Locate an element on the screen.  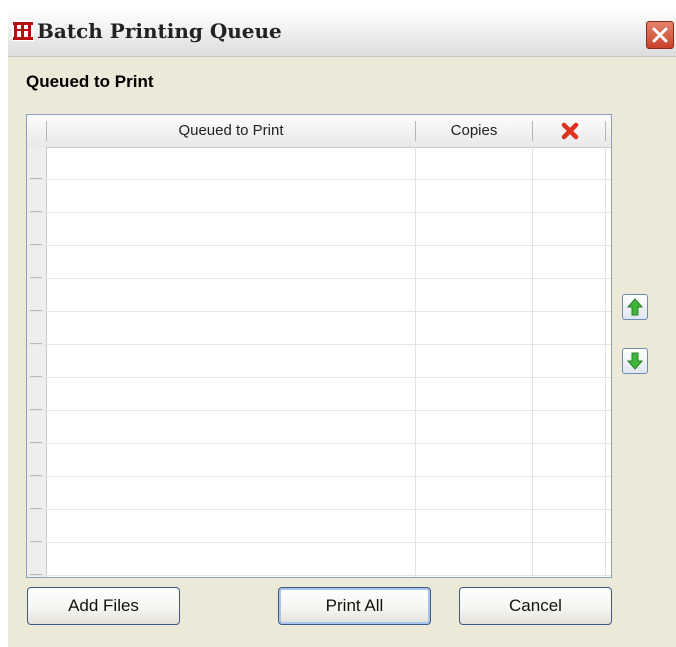
move-up-button is located at coordinates (635, 307).